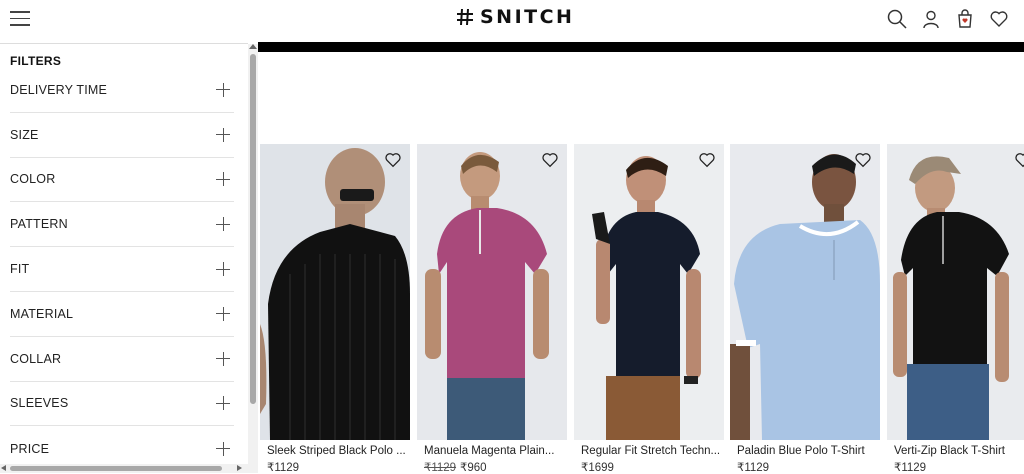  What do you see at coordinates (30, 448) in the screenshot?
I see `filter-label: PRICE` at bounding box center [30, 448].